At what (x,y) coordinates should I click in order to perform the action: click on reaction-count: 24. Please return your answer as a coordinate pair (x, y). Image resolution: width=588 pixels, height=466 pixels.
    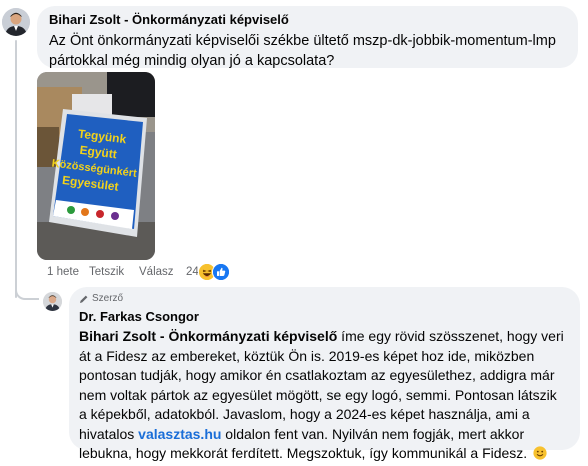
    Looking at the image, I should click on (192, 272).